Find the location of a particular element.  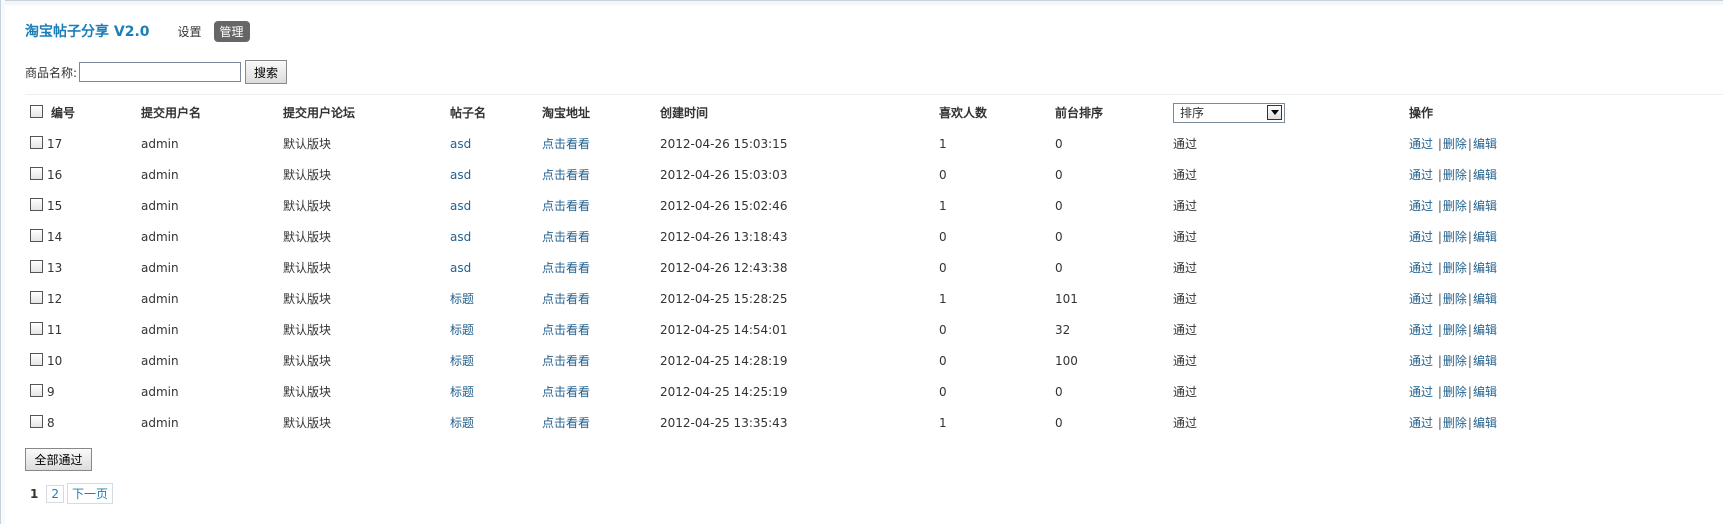

search-button: 搜索 is located at coordinates (266, 72).